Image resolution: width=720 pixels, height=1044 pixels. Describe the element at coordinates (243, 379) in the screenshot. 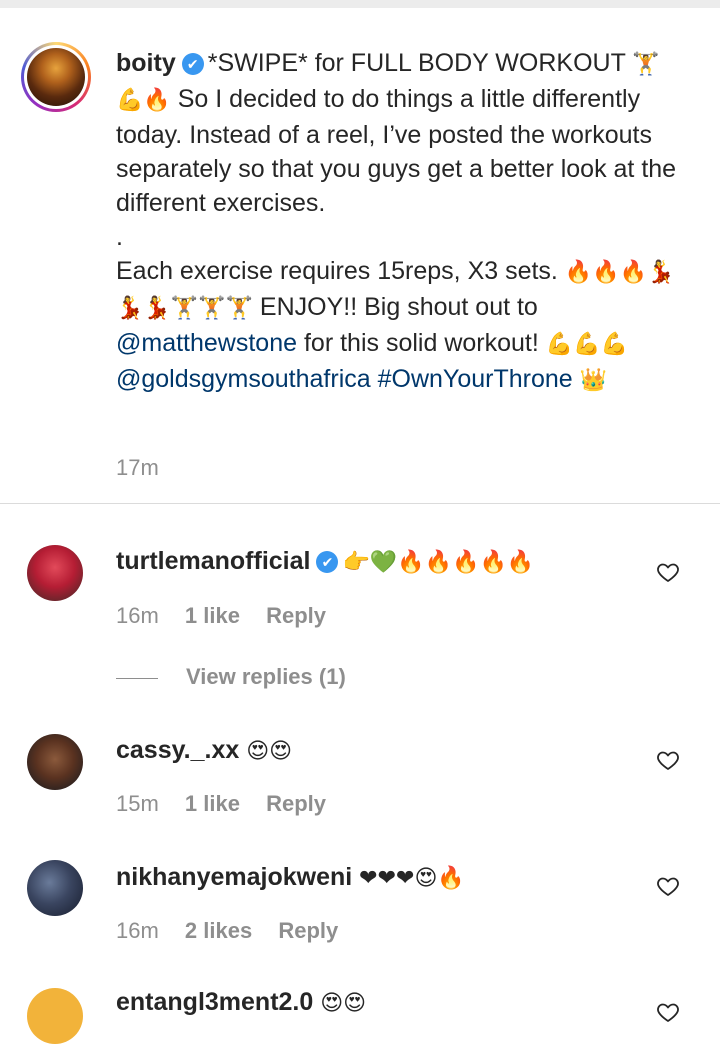

I see `mention-link: @goldsgymsouthafrica` at that location.